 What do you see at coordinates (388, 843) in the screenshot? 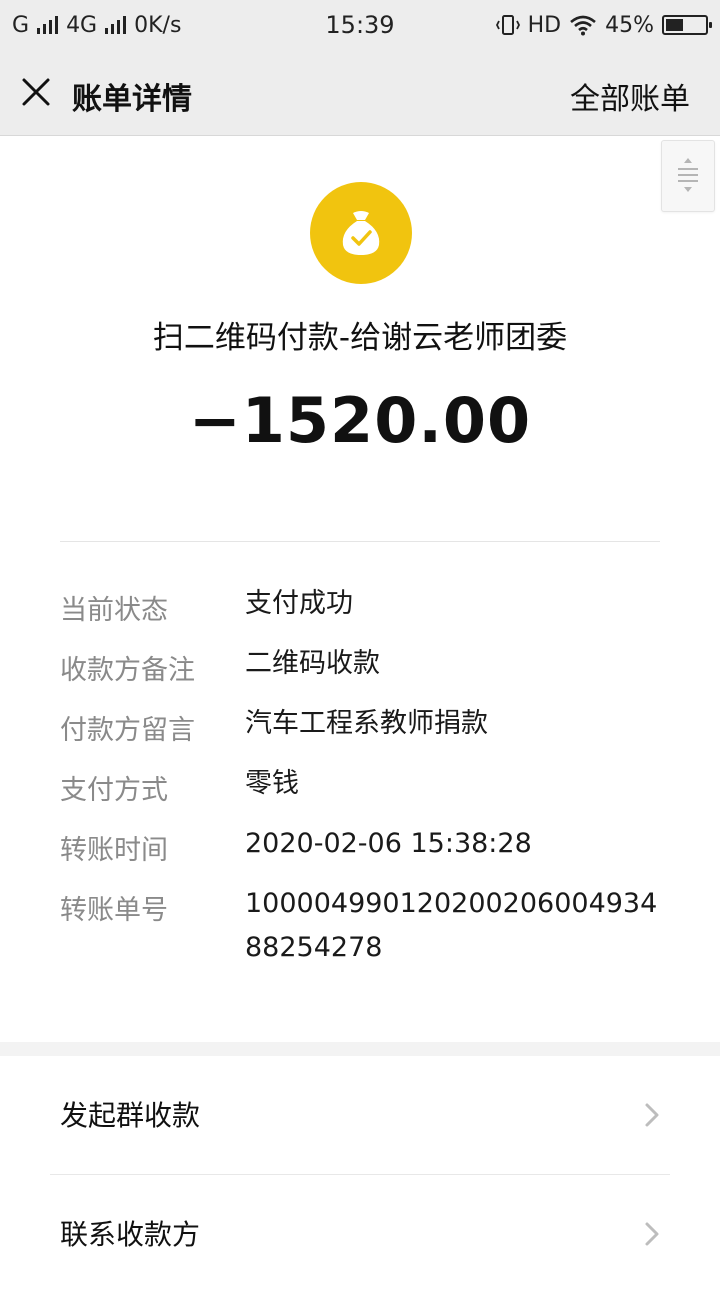
I see `detail-value: 2020-02-06 15:38:28` at bounding box center [388, 843].